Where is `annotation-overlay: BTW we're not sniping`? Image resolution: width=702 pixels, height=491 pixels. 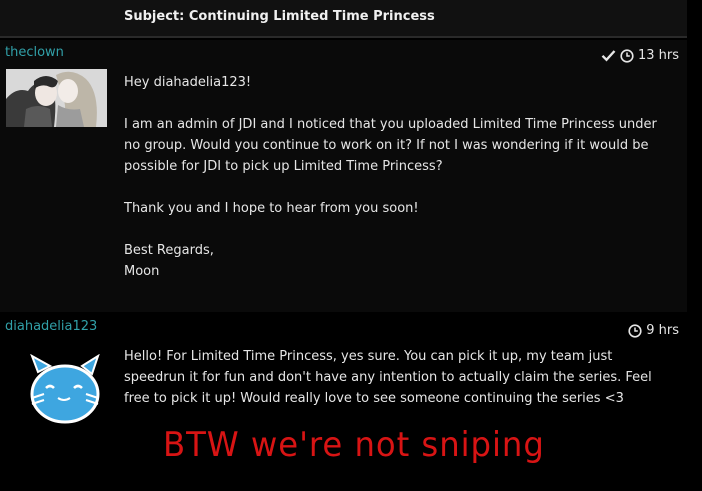
annotation-overlay: BTW we're not sniping is located at coordinates (354, 445).